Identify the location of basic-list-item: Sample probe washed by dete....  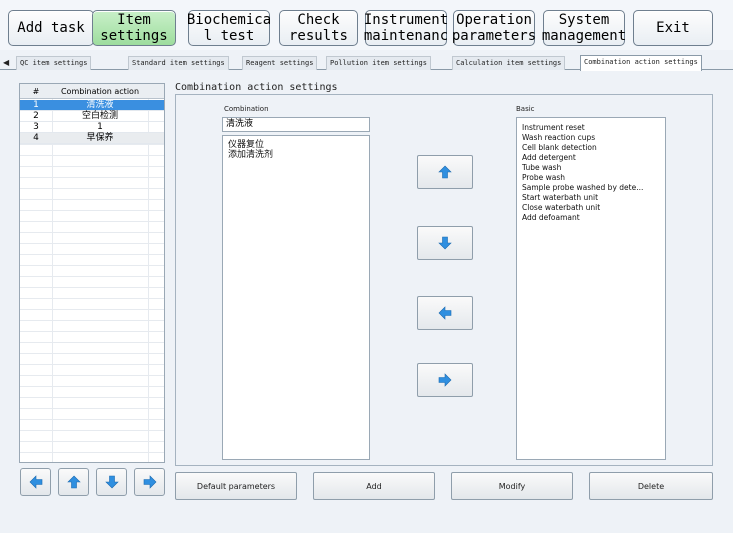
(582, 188).